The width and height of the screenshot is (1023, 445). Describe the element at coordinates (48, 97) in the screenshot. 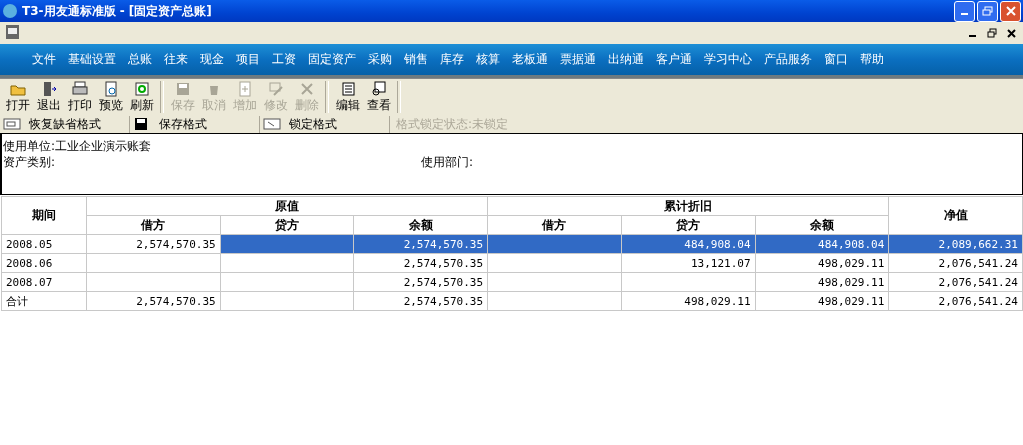

I see `toolbar-button: 退出` at that location.